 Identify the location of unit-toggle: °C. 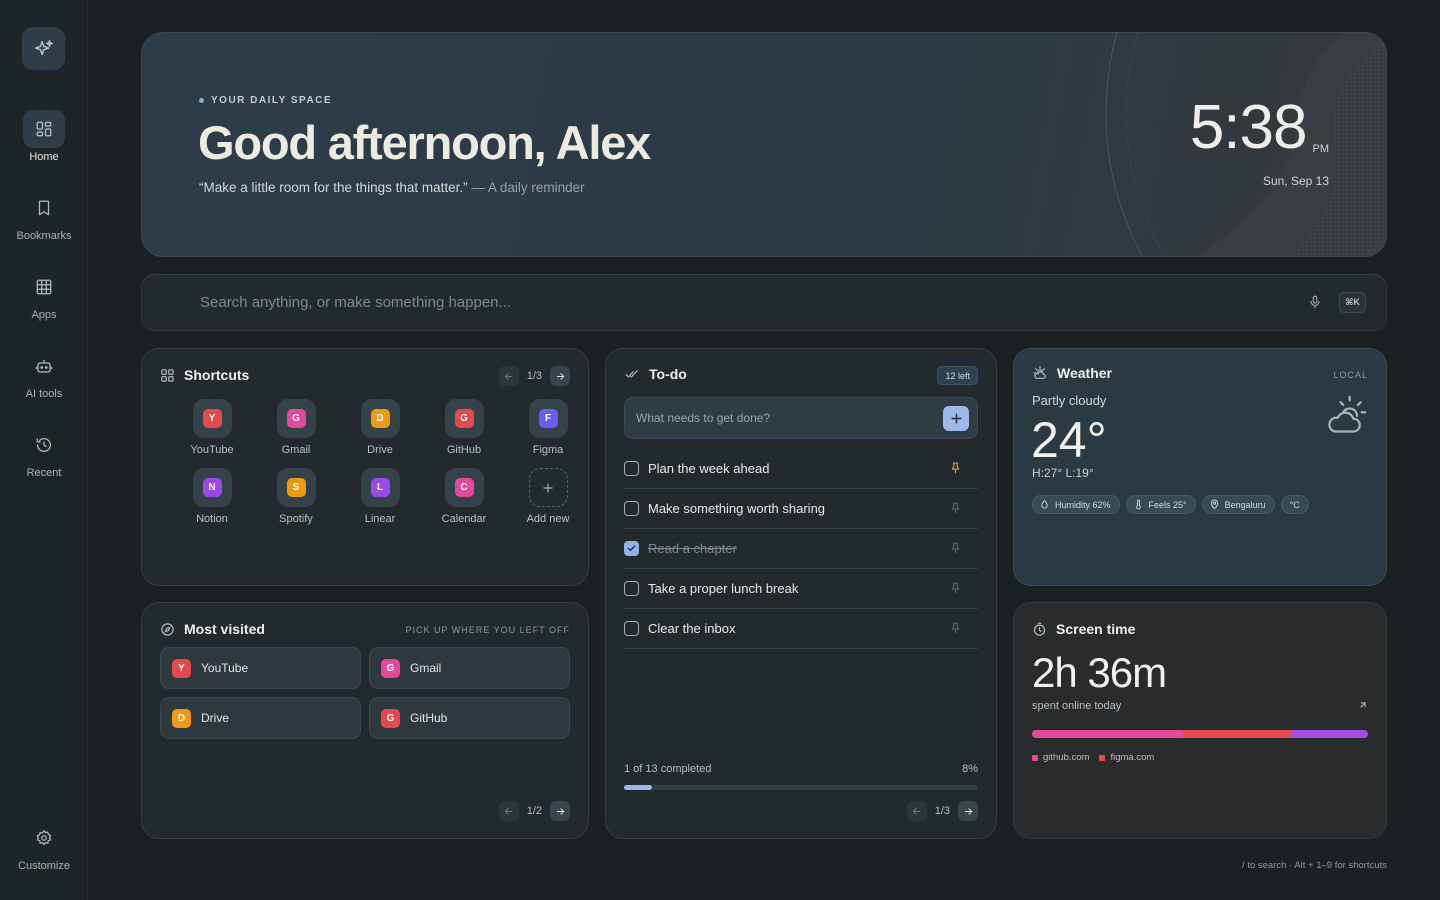
(1294, 504).